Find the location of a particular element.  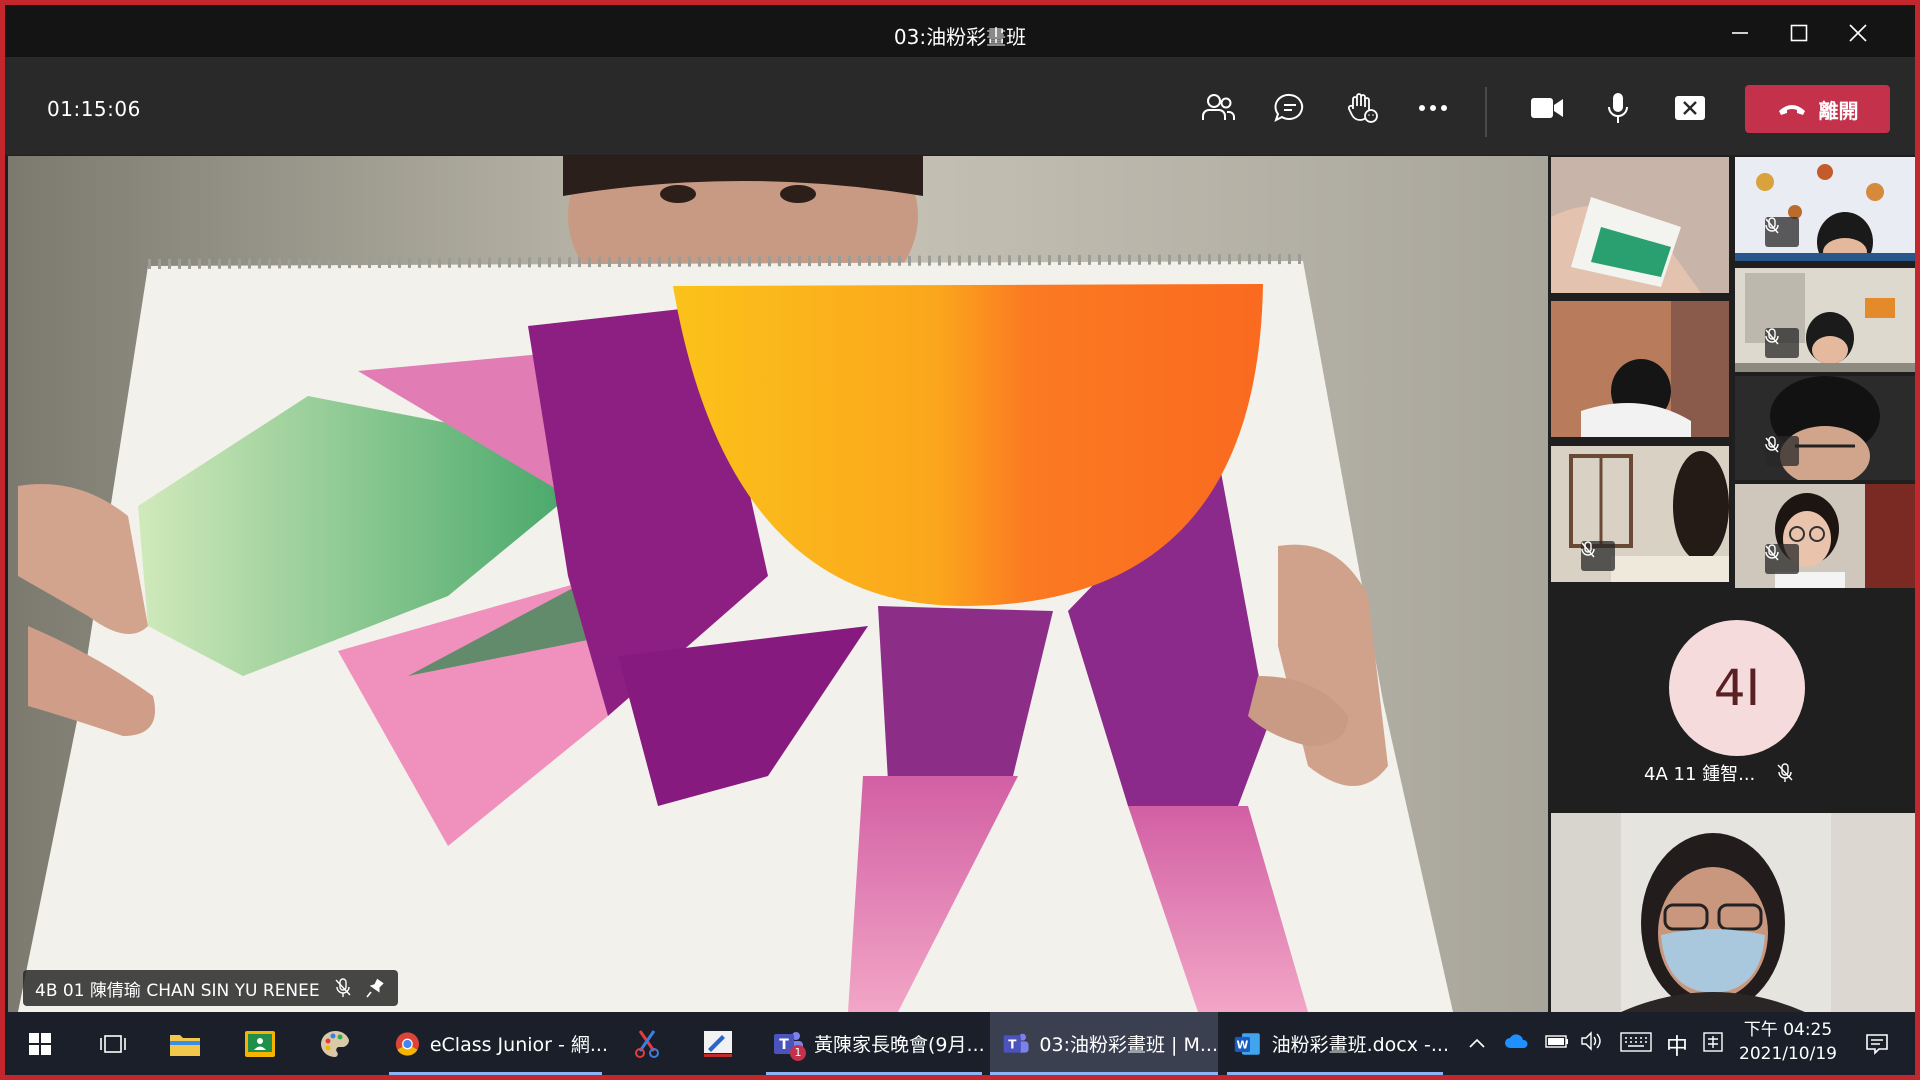

camera-button is located at coordinates (1547, 108).